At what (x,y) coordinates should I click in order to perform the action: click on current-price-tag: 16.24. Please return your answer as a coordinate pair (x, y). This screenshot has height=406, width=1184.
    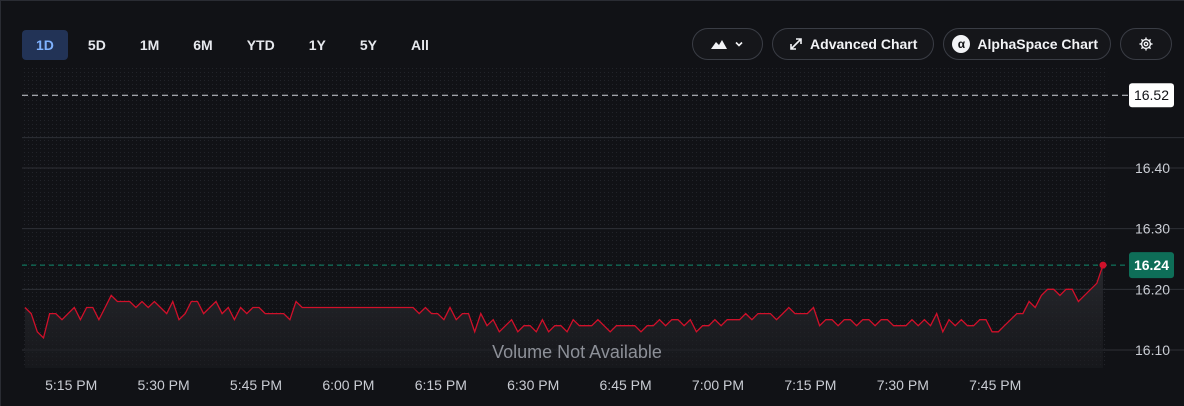
    Looking at the image, I should click on (1151, 265).